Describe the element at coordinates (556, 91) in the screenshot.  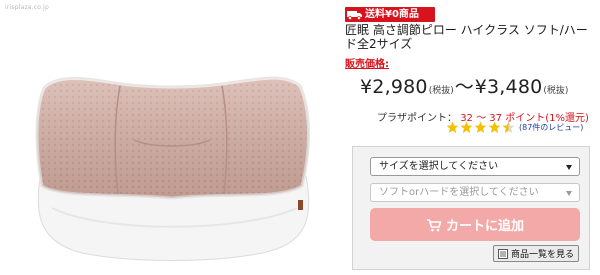
I see `price-max-tax-note: (税抜)` at that location.